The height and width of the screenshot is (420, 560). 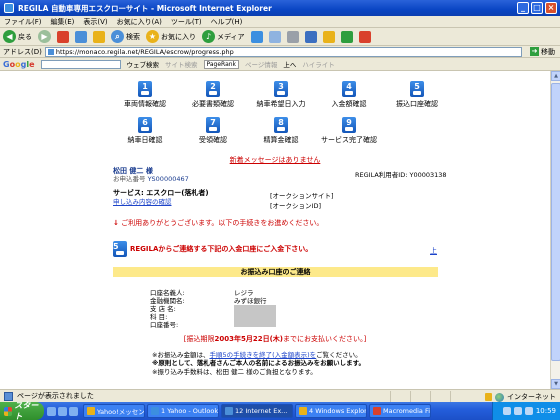 I want to click on application-details-link: 申し込み内容の確認, so click(x=142, y=201).